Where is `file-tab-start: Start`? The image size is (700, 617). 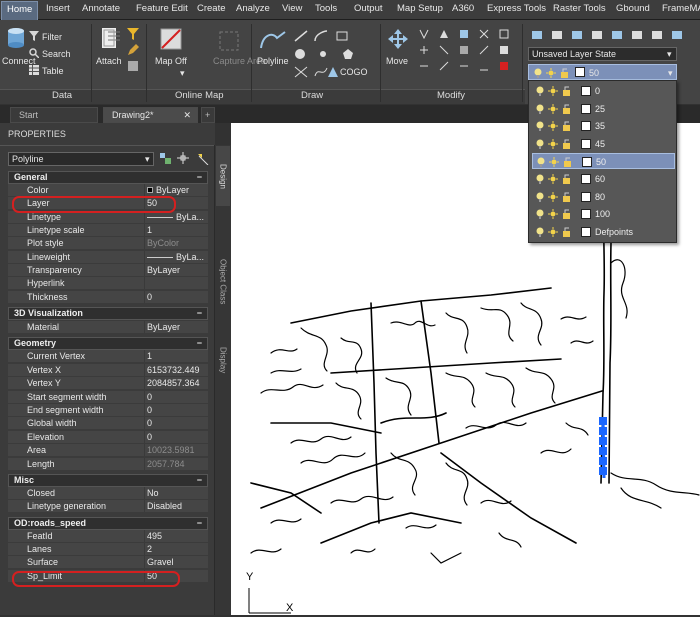 file-tab-start: Start is located at coordinates (54, 115).